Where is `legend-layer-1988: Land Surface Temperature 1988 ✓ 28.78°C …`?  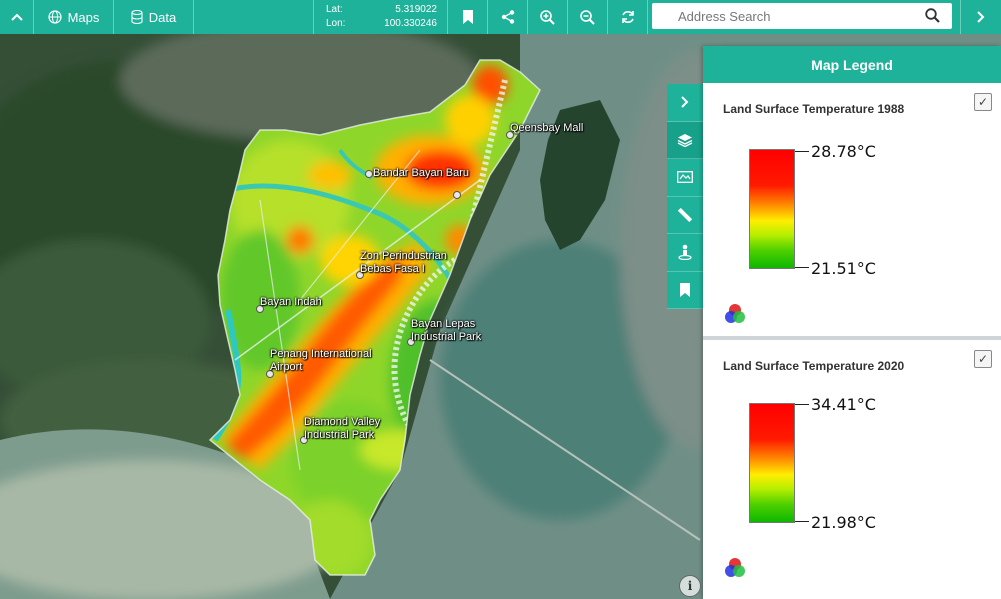 legend-layer-1988: Land Surface Temperature 1988 ✓ 28.78°C … is located at coordinates (852, 211).